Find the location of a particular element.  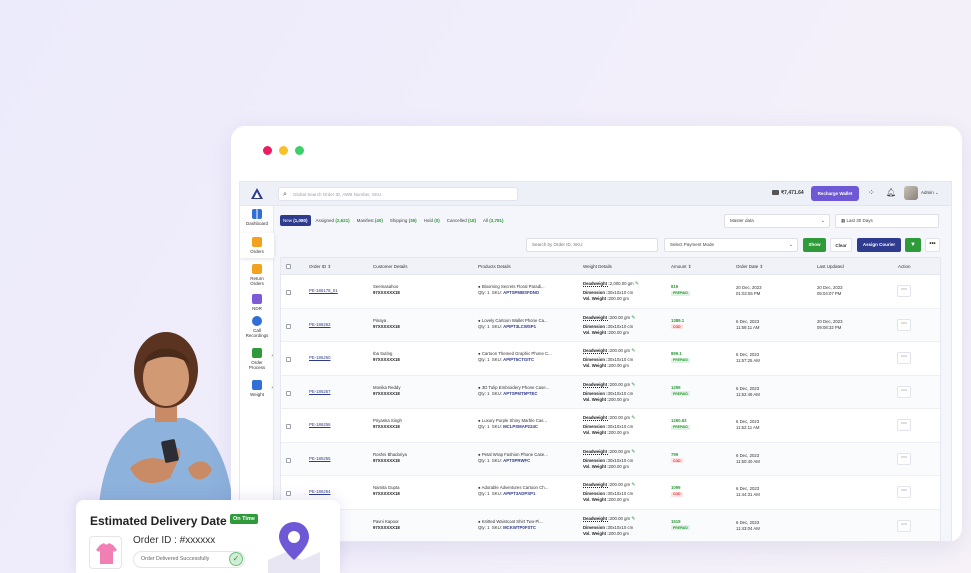

filter-button: ▼ is located at coordinates (913, 245).